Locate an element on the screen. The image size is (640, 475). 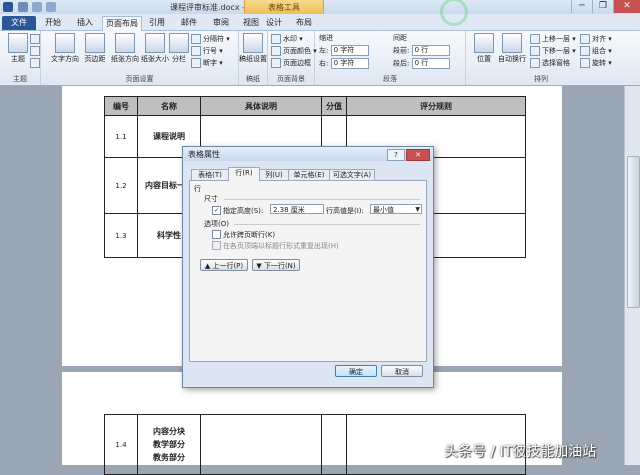
indent-right: 右: 0 字符 is located at coordinates (344, 63).